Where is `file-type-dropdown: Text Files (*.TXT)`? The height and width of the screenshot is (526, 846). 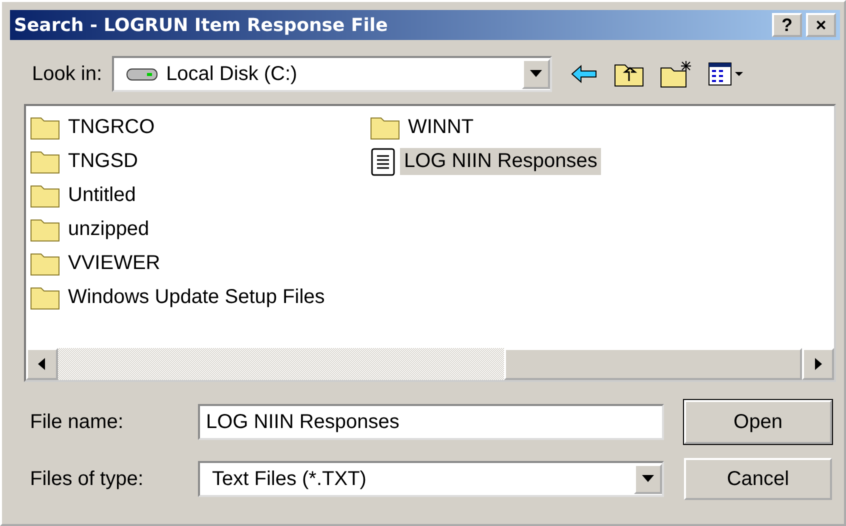 file-type-dropdown: Text Files (*.TXT) is located at coordinates (431, 479).